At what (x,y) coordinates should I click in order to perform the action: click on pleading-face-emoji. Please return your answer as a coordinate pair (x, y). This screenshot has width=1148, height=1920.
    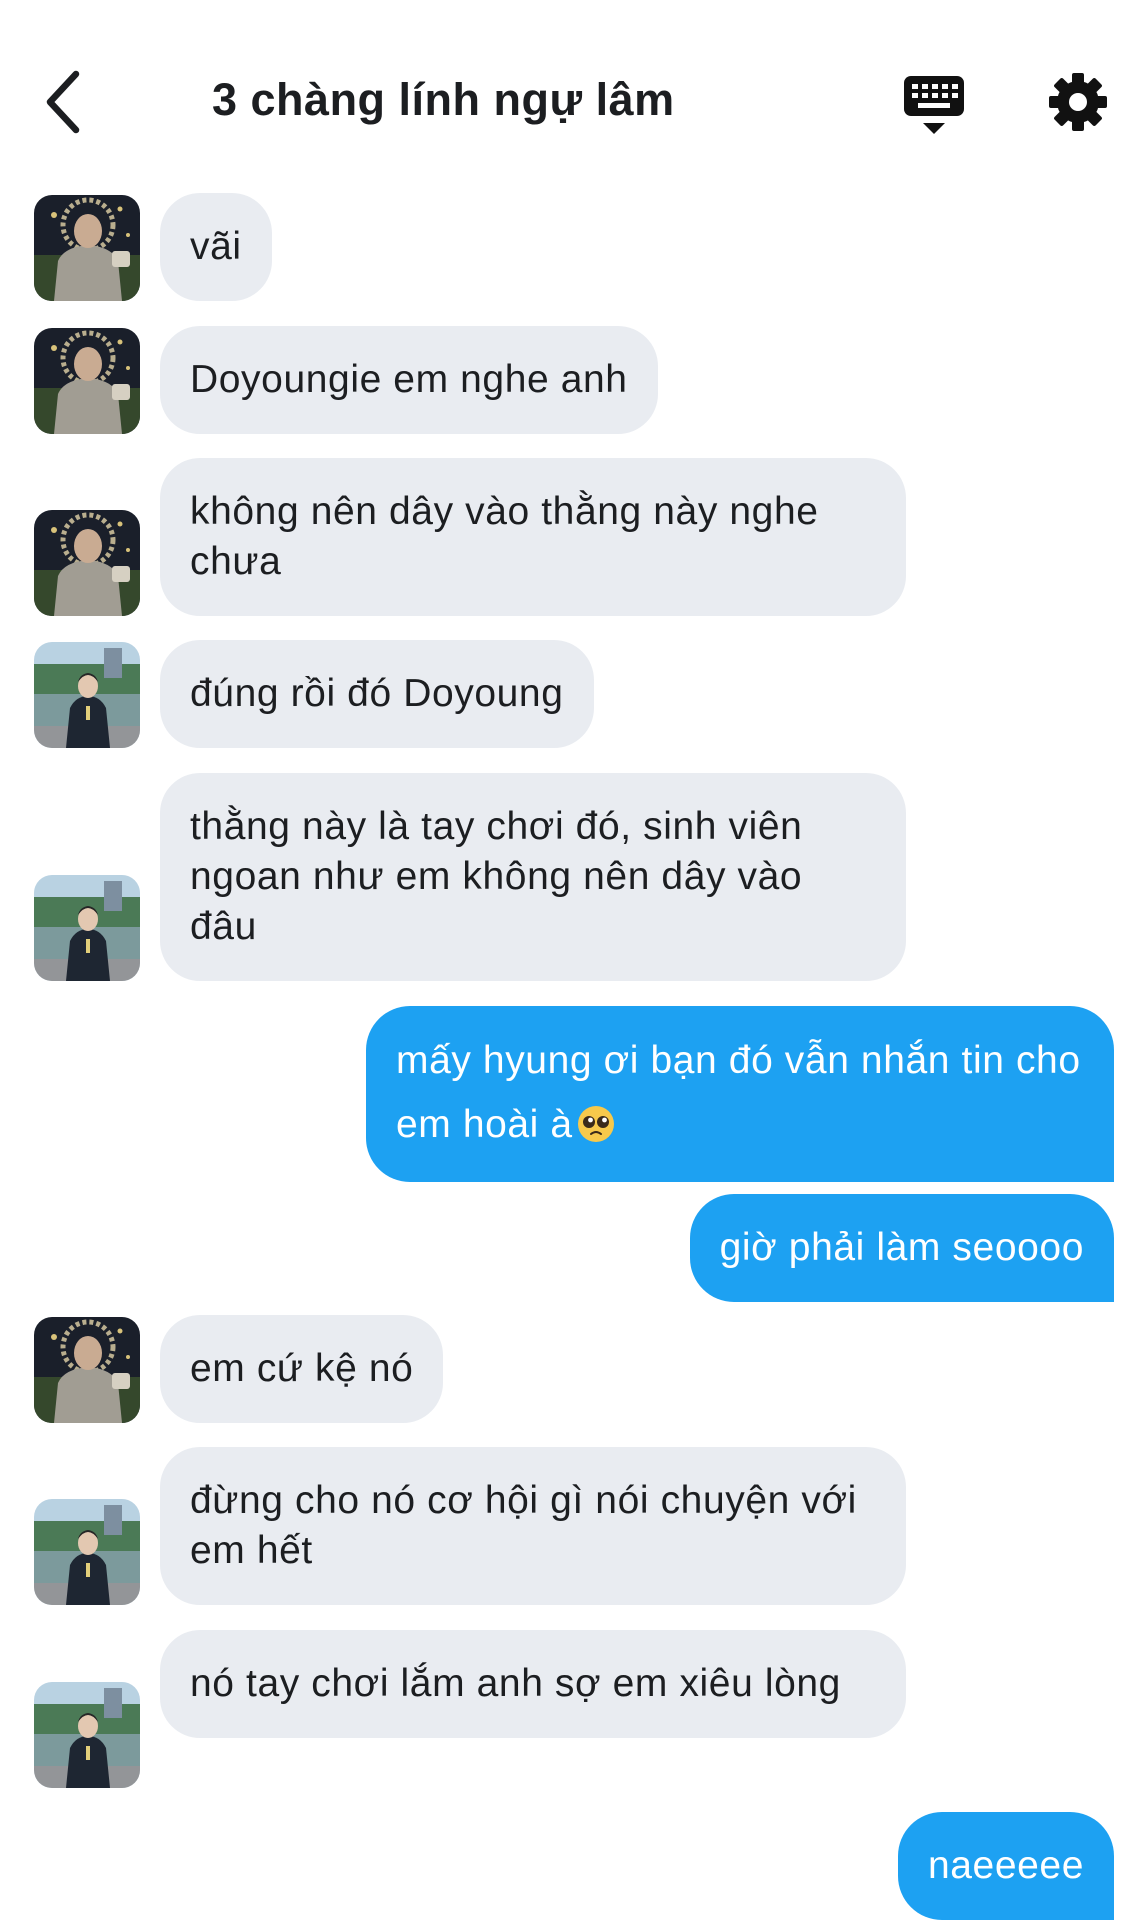
    Looking at the image, I should click on (595, 1124).